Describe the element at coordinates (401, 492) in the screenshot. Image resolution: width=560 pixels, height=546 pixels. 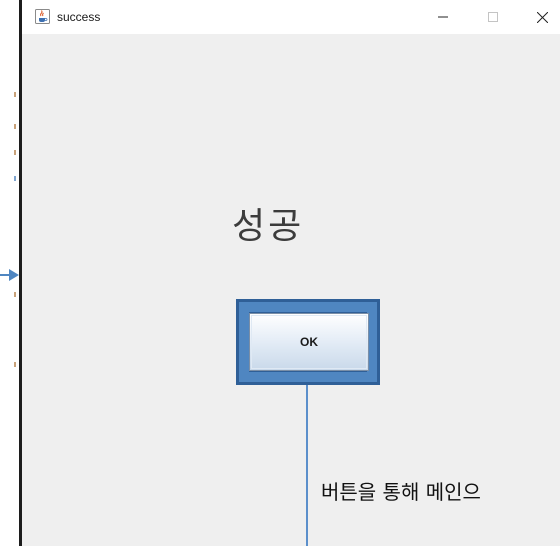
I see `annotation-text: 버튼을 통해 메인으` at that location.